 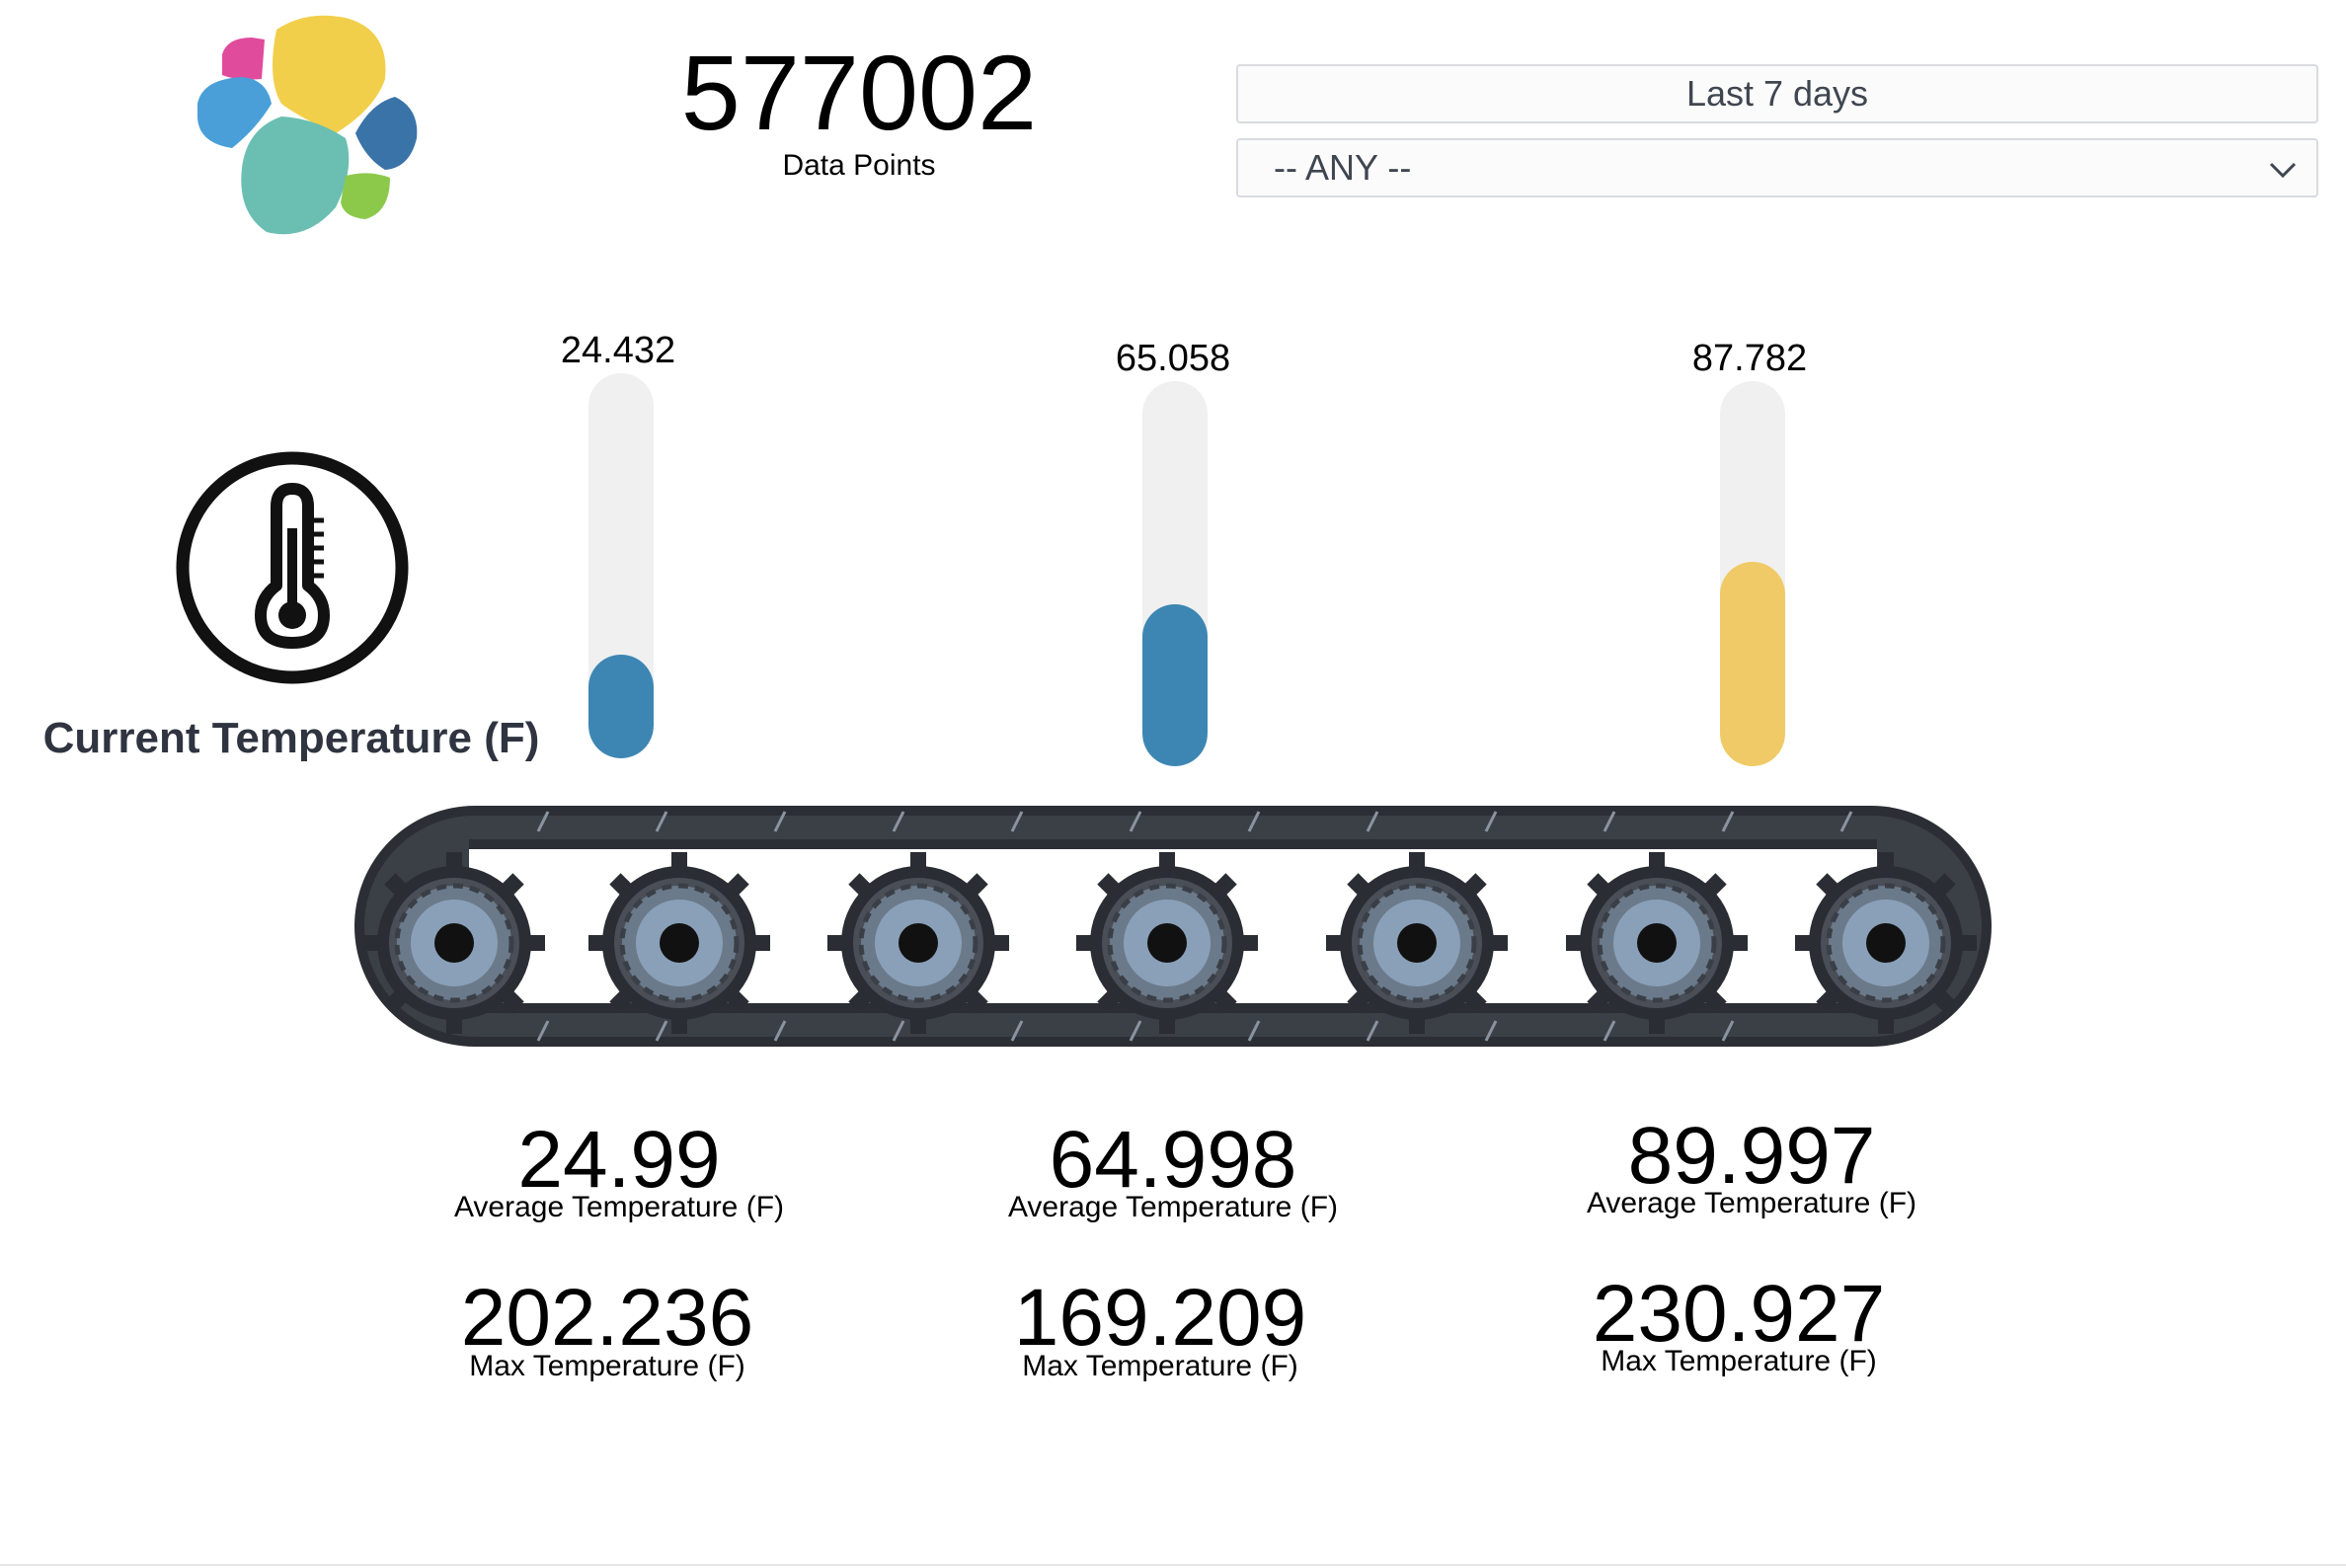 What do you see at coordinates (1343, 168) in the screenshot?
I see `any-filter-value: -- ANY --` at bounding box center [1343, 168].